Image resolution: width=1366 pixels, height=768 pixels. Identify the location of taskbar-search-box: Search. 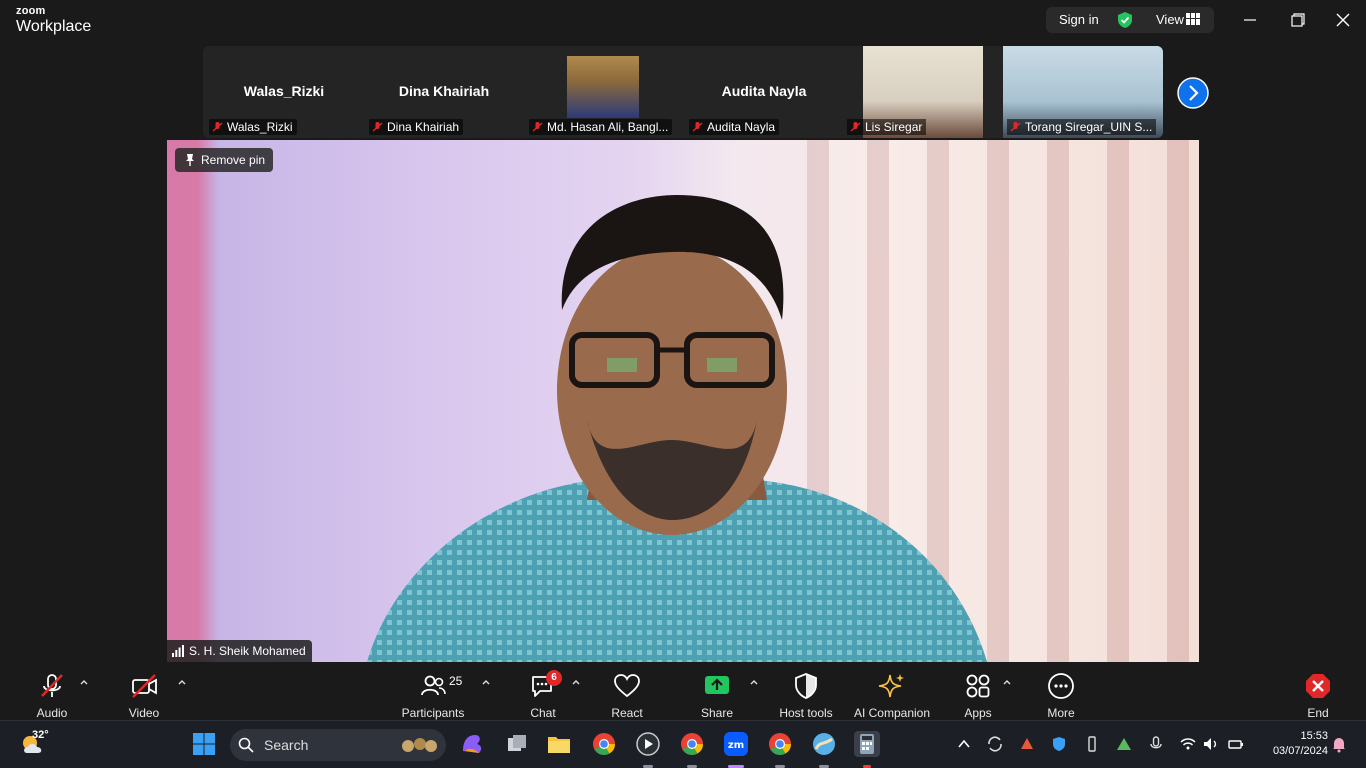
(338, 745).